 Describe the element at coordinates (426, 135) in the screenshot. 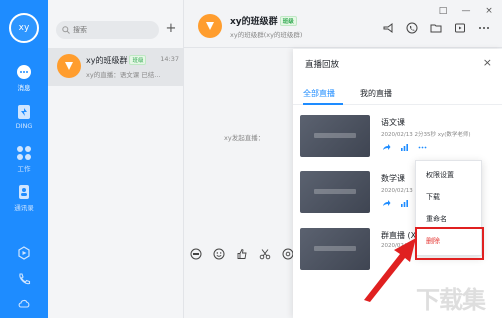

I see `recording-meta: 2020/02/13 2分35秒 xy(数学老师)` at that location.